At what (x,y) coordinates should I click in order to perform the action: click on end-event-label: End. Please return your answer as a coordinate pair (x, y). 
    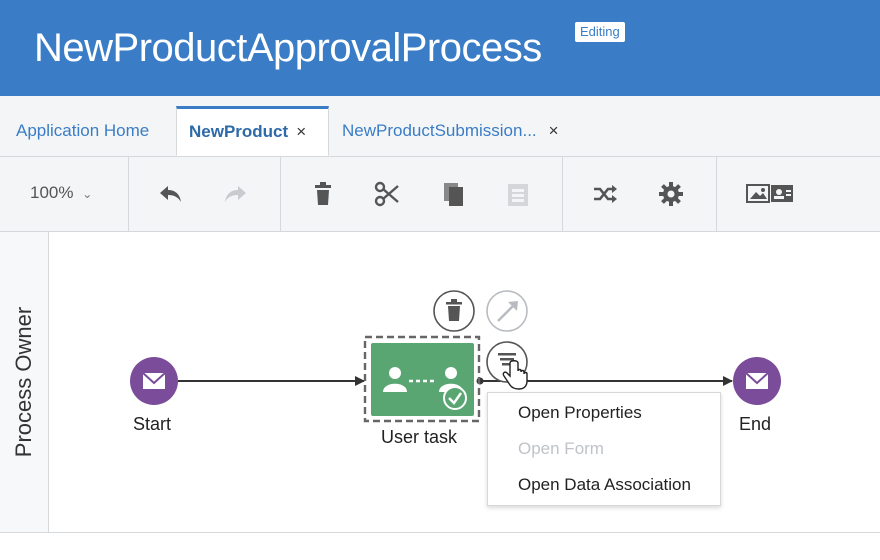
    Looking at the image, I should click on (755, 424).